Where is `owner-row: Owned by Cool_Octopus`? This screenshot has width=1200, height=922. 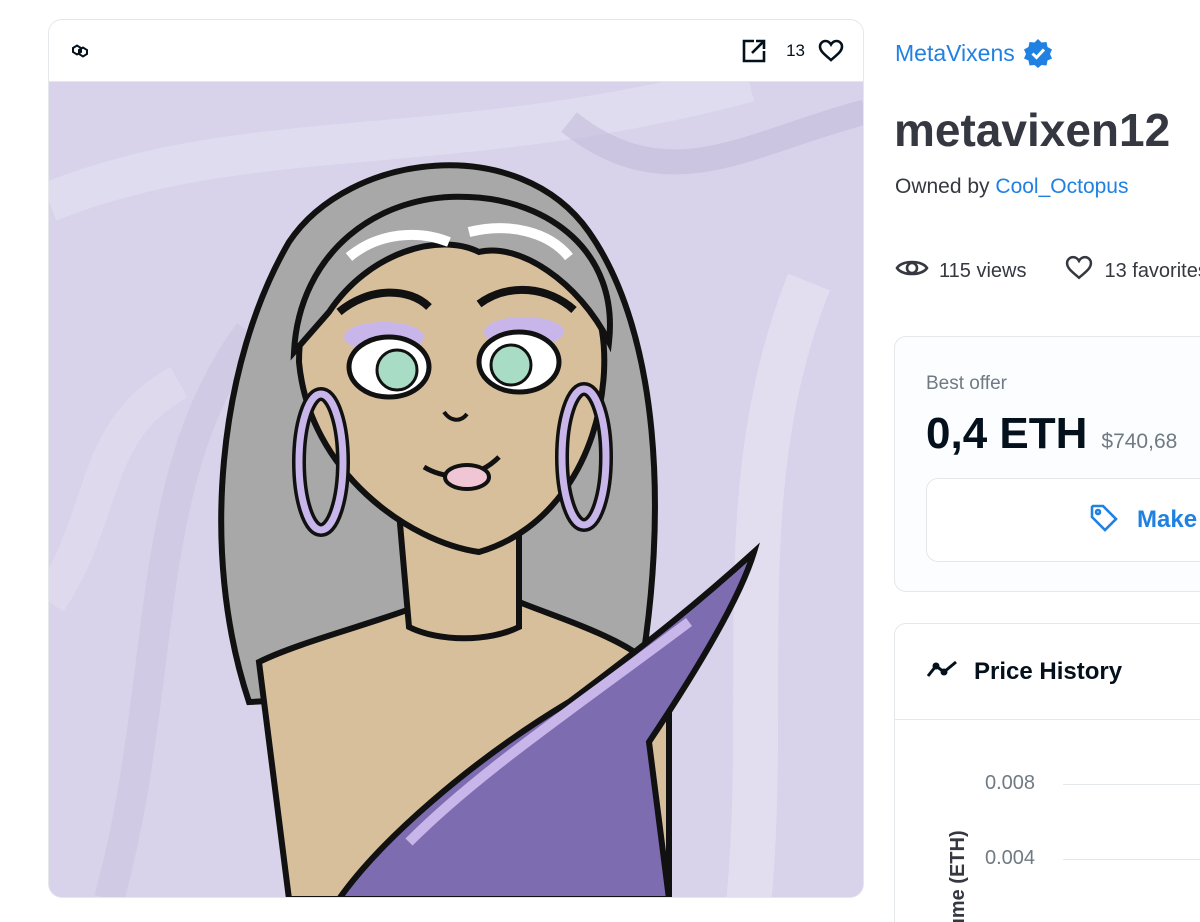
owner-row: Owned by Cool_Octopus is located at coordinates (1011, 187).